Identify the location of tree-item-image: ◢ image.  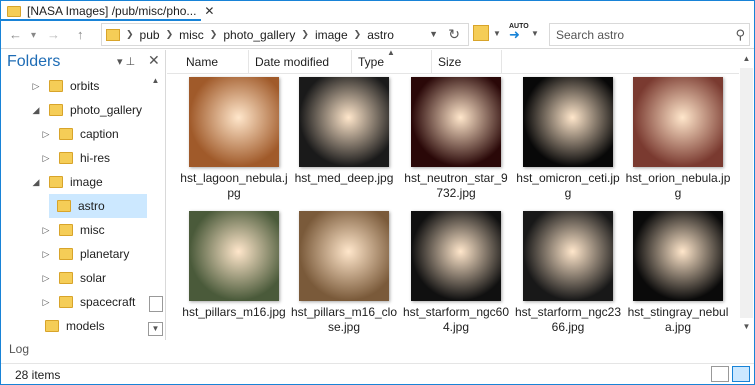
(74, 182).